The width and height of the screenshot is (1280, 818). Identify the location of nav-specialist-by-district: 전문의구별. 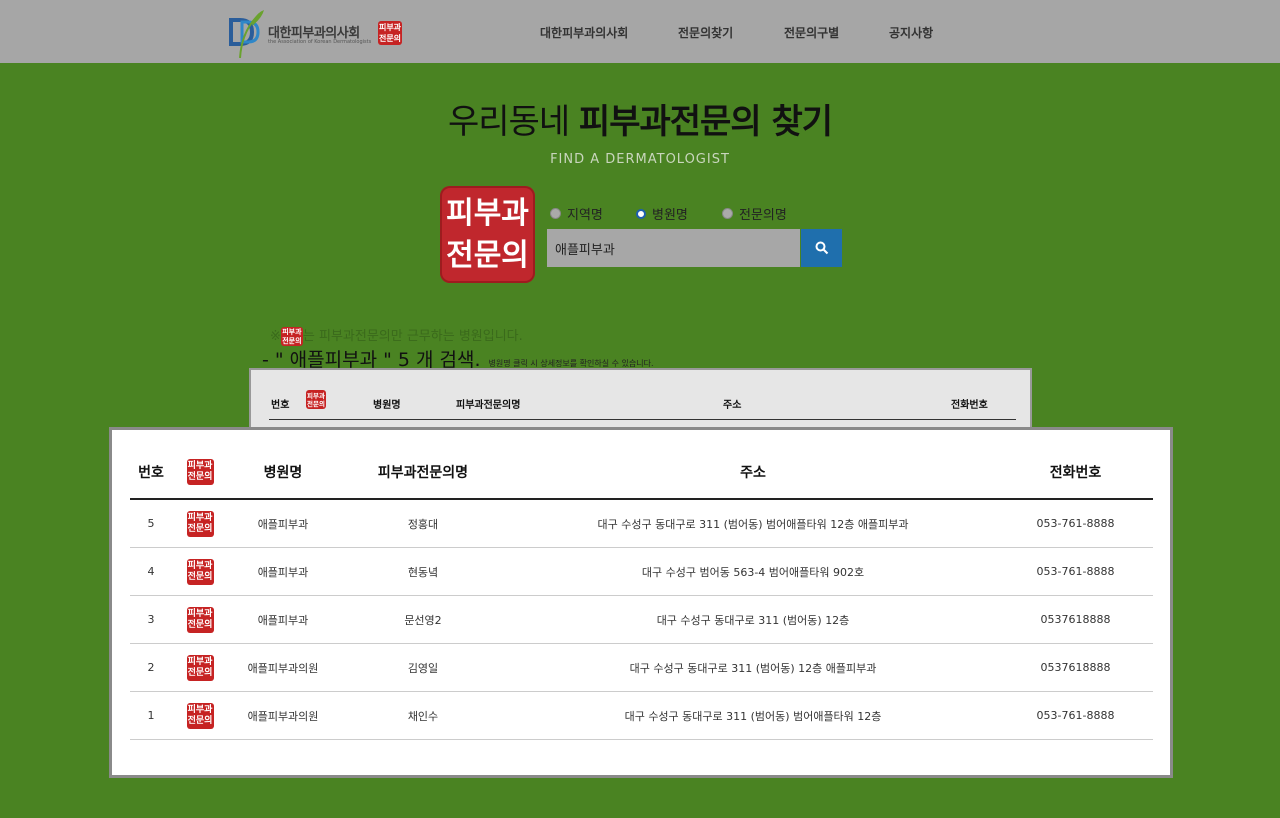
(811, 32).